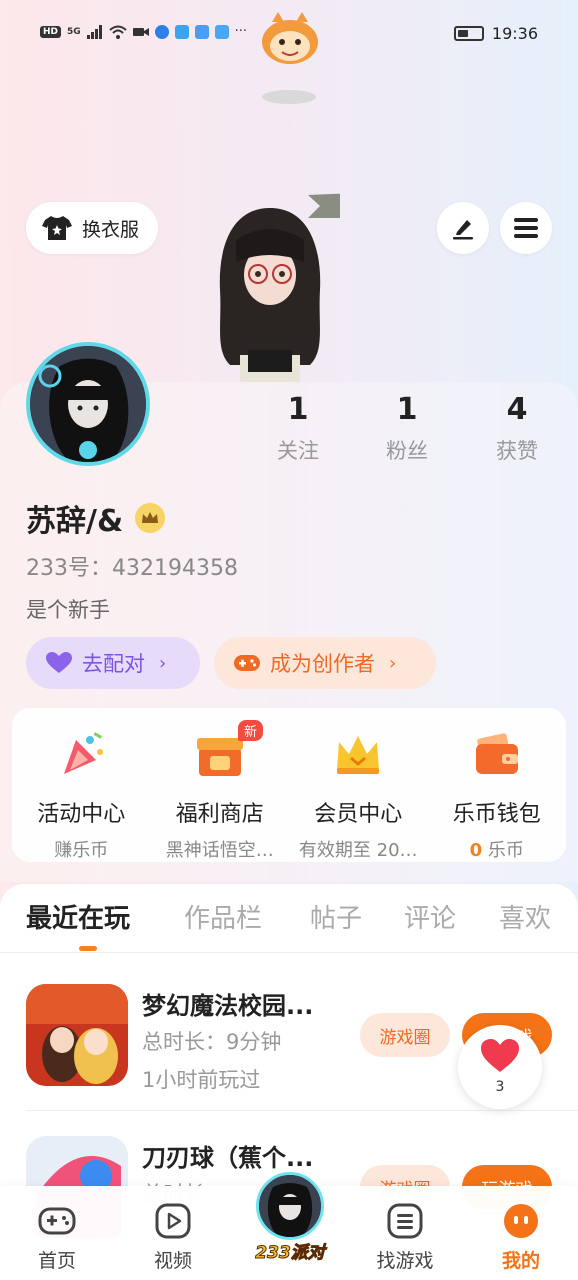 The image size is (578, 1280). I want to click on status-icons-right: 19:36, so click(495, 33).